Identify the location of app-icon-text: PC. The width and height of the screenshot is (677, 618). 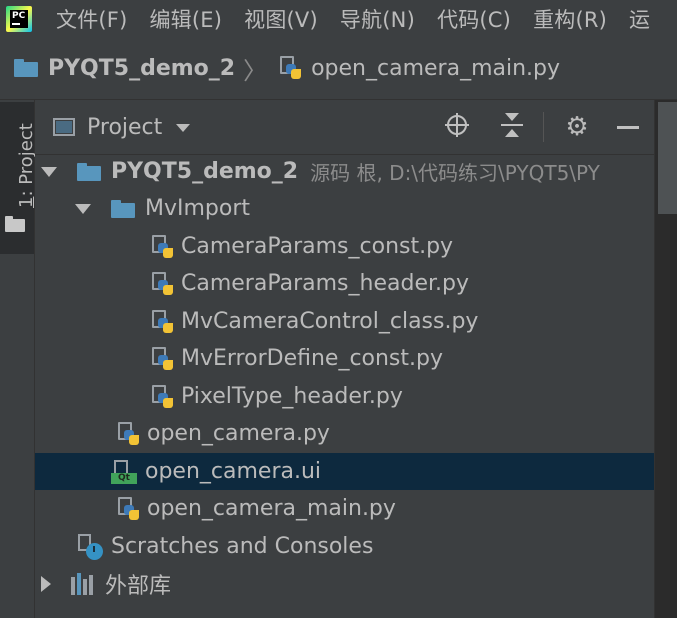
(19, 18).